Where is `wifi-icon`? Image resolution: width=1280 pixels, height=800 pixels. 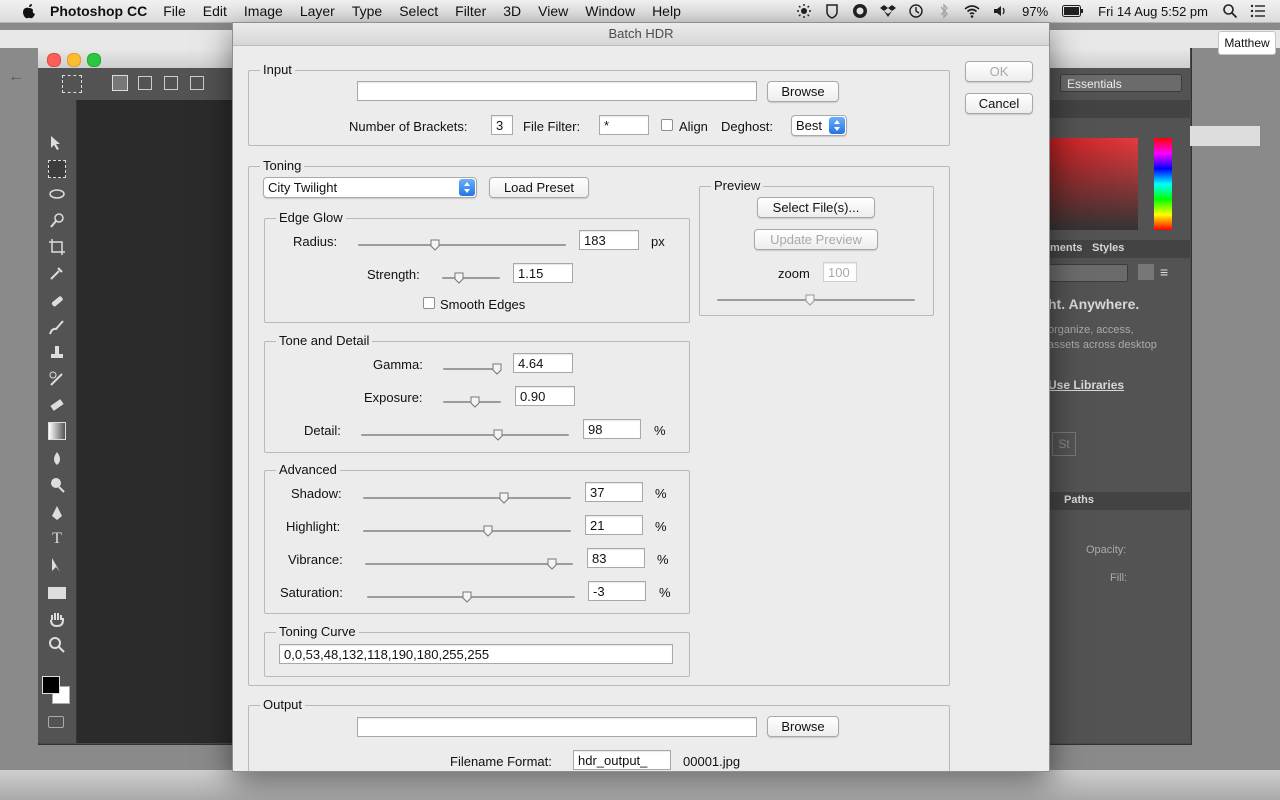 wifi-icon is located at coordinates (972, 11).